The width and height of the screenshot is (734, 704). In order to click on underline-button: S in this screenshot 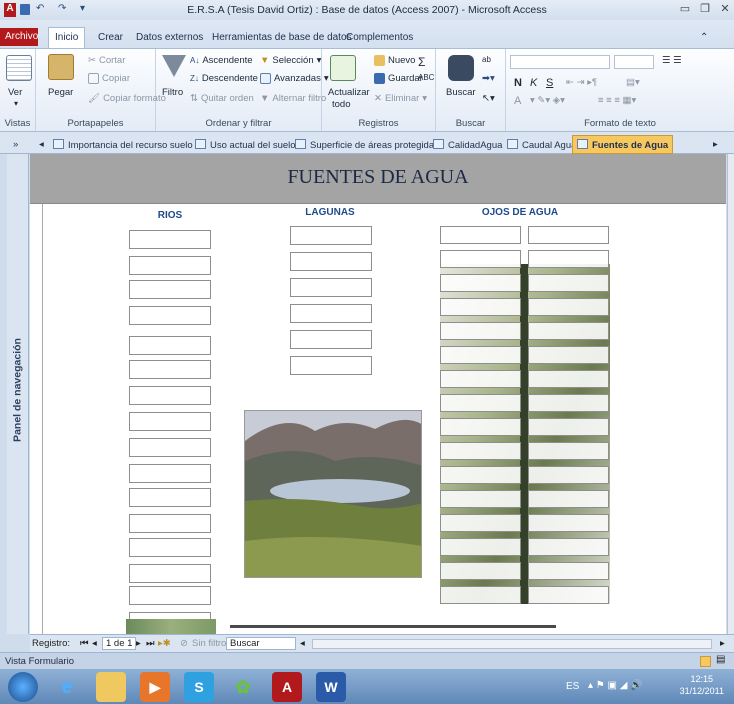, I will do `click(549, 83)`.